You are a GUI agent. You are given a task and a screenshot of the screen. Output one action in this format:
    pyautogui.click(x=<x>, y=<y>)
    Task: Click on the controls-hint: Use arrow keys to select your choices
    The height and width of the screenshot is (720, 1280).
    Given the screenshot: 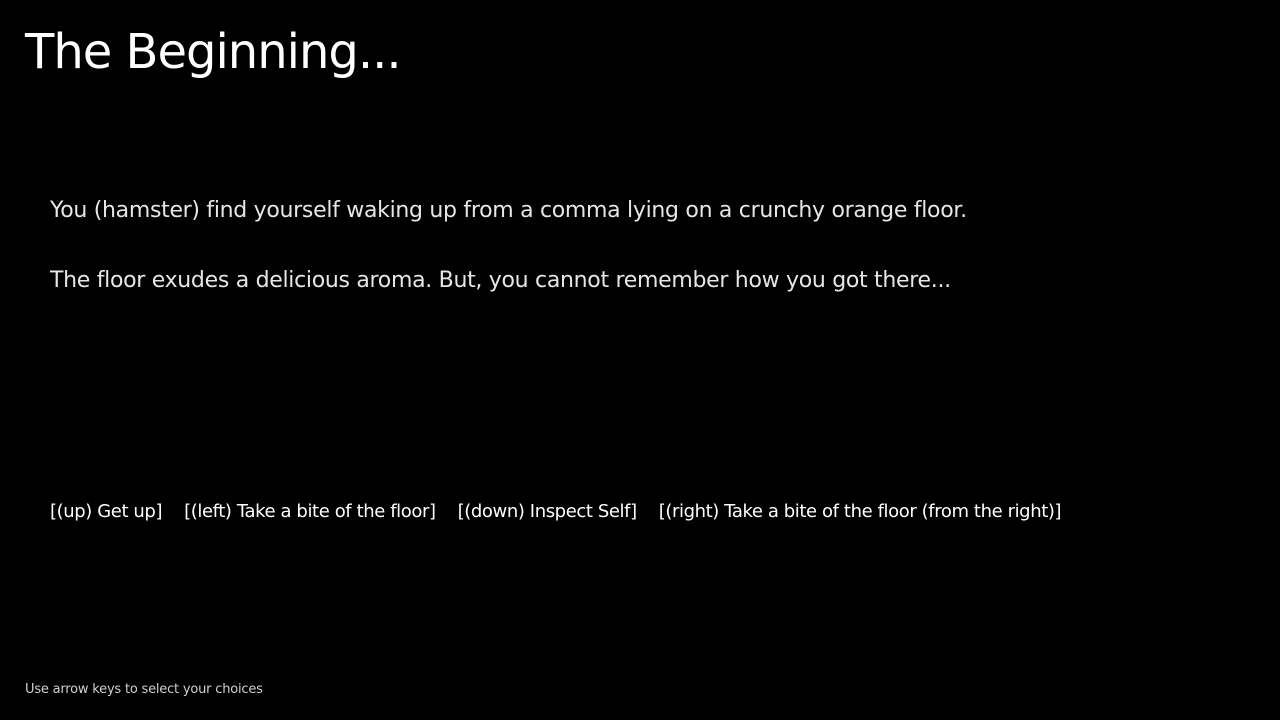 What is the action you would take?
    pyautogui.click(x=144, y=689)
    